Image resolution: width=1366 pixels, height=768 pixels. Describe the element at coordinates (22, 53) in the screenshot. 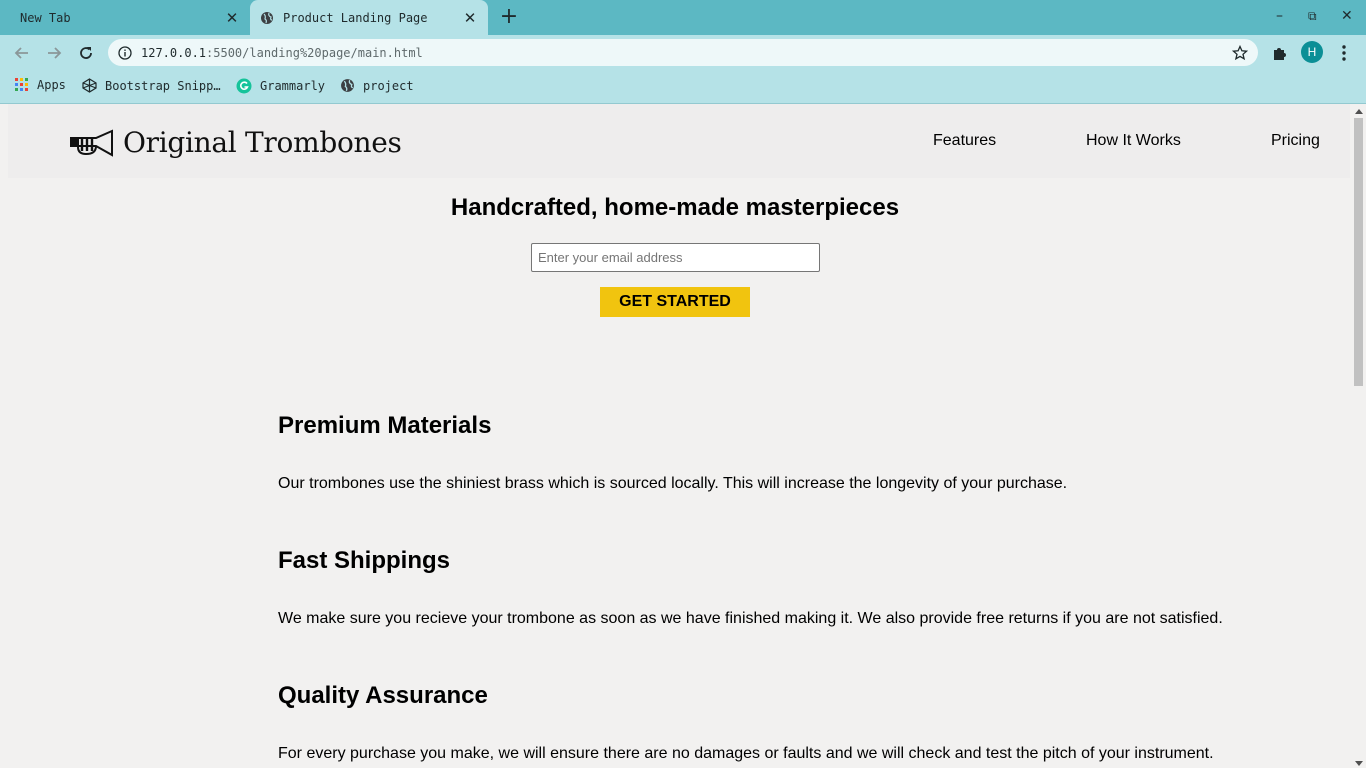

I see `back-arrow-icon` at that location.